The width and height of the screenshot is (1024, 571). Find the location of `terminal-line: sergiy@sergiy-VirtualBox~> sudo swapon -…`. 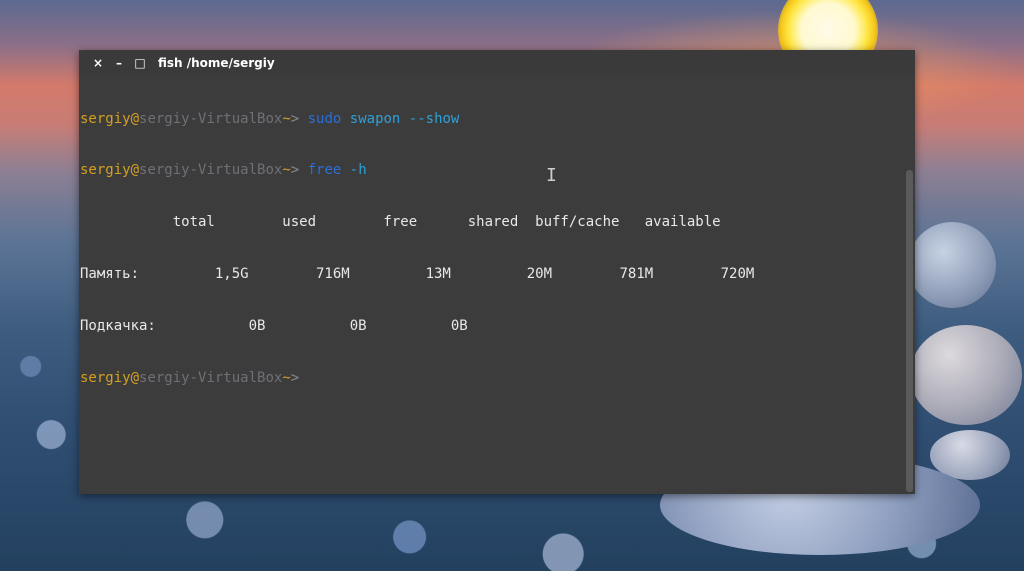

terminal-line: sergiy@sergiy-VirtualBox~> sudo swapon -… is located at coordinates (497, 119).